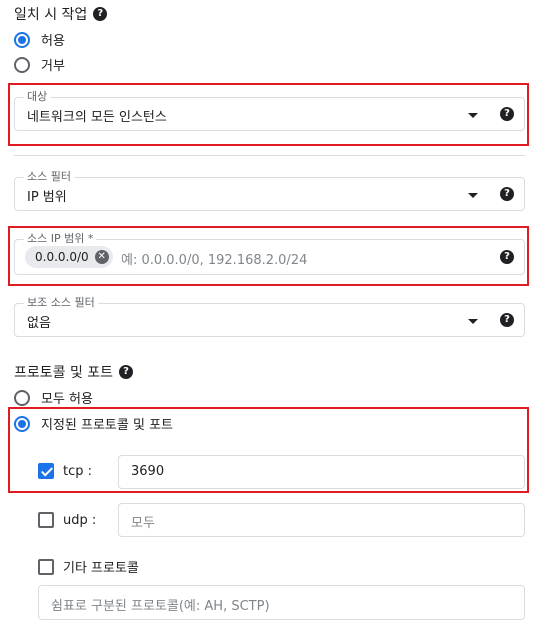 This screenshot has height=631, width=545. I want to click on checkbox-checked-icon, so click(46, 471).